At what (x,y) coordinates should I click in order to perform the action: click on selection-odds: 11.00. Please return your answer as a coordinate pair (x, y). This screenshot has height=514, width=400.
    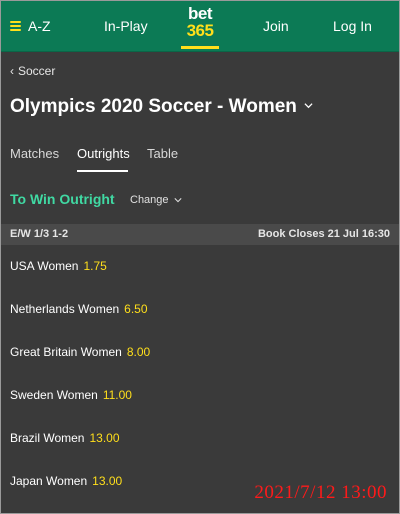
    Looking at the image, I should click on (117, 395).